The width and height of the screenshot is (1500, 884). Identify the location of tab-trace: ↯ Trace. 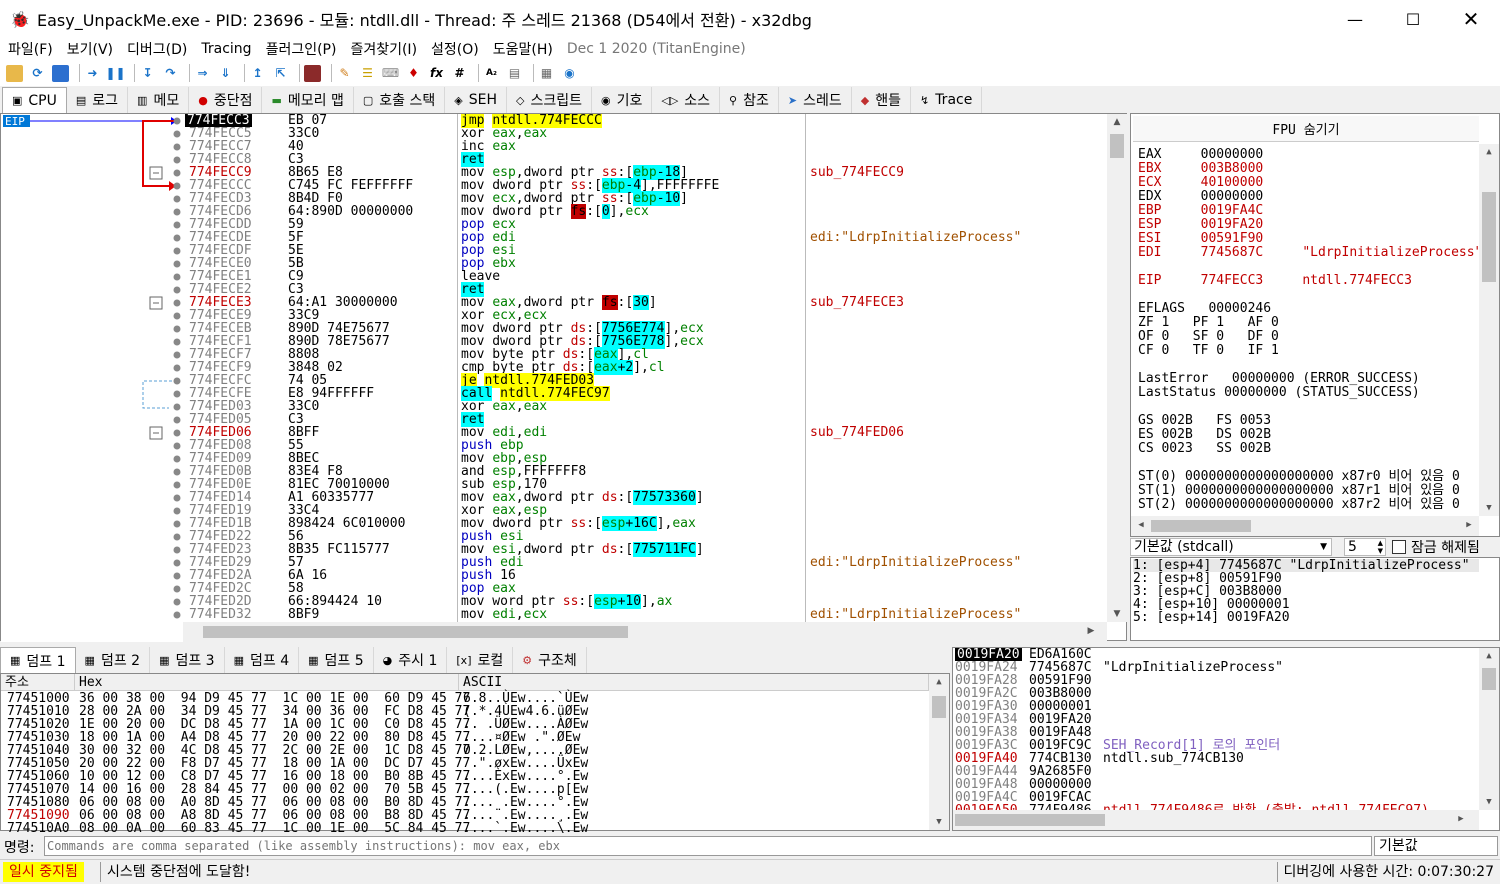
(947, 100).